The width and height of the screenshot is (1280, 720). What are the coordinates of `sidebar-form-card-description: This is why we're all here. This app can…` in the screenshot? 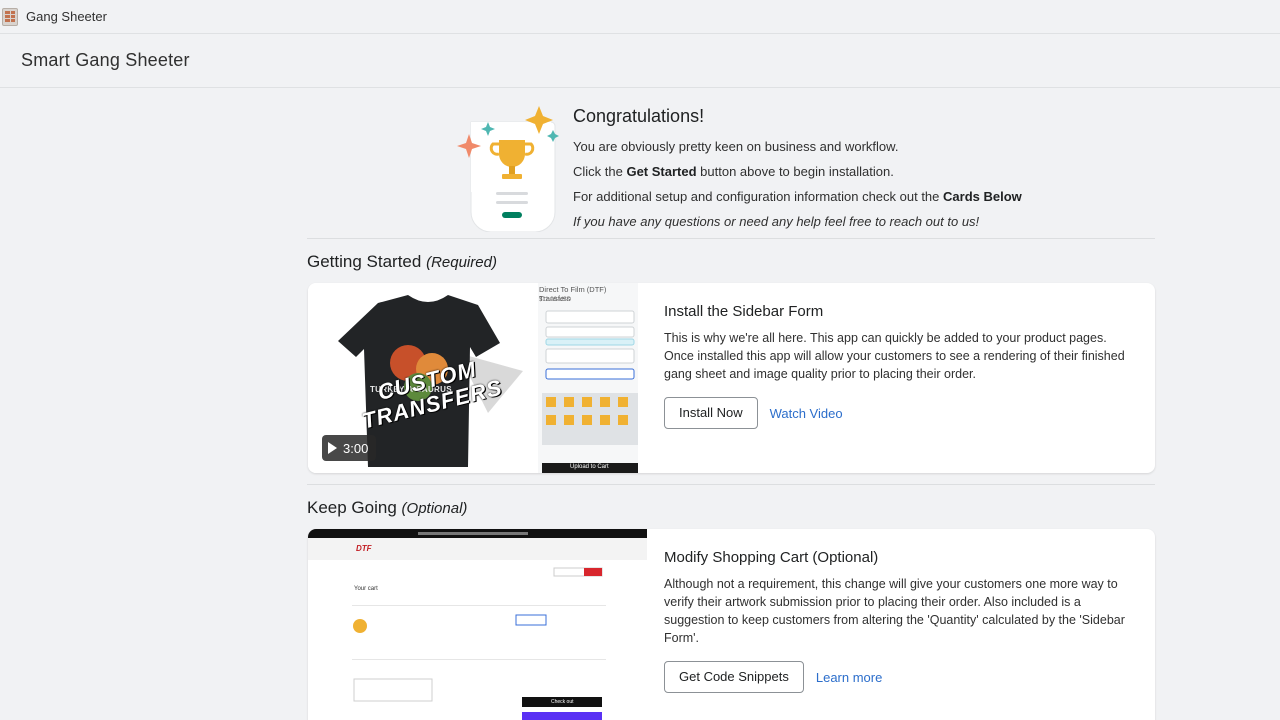 It's located at (894, 356).